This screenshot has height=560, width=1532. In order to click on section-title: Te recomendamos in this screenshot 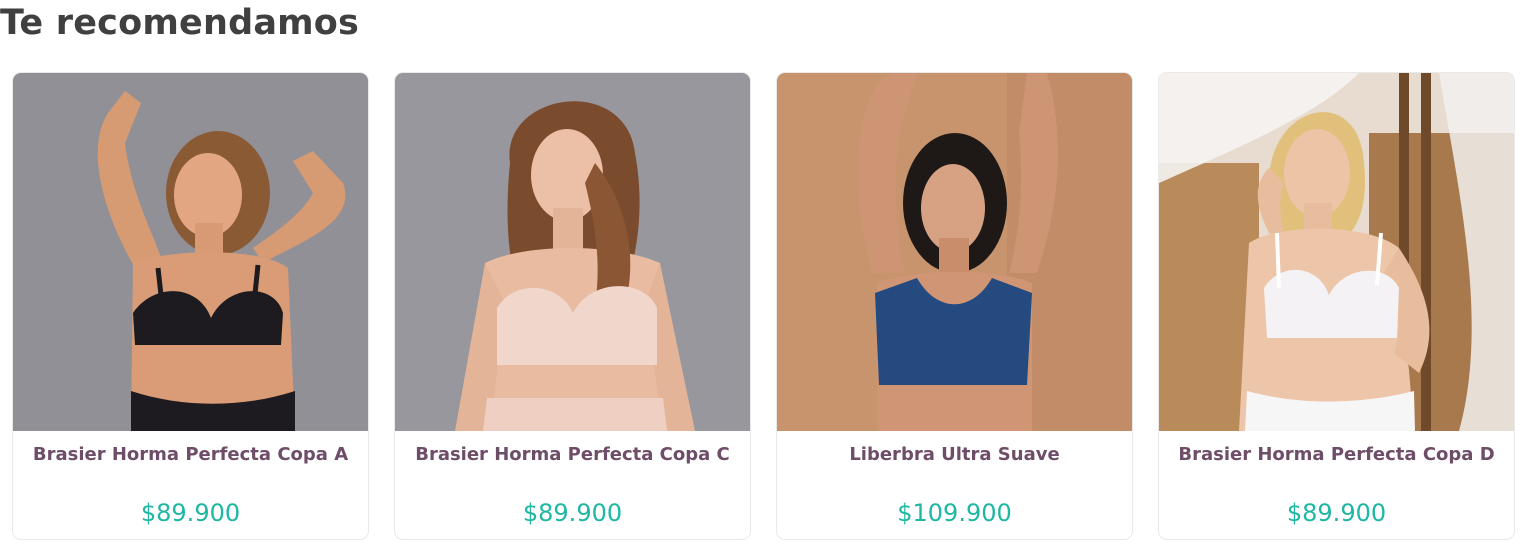, I will do `click(180, 23)`.